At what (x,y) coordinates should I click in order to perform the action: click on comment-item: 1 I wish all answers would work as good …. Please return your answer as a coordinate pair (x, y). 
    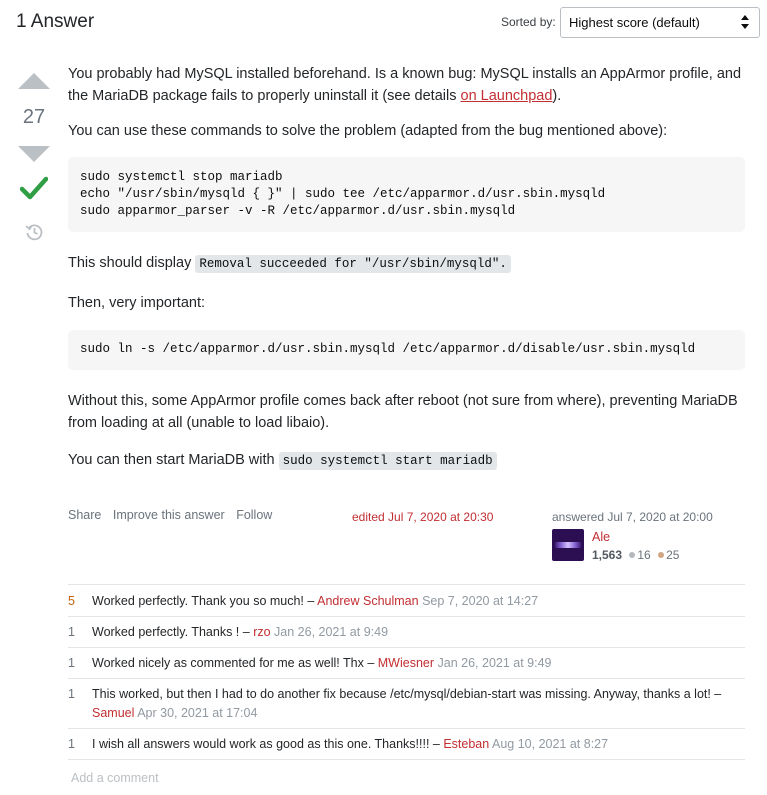
    Looking at the image, I should click on (406, 744).